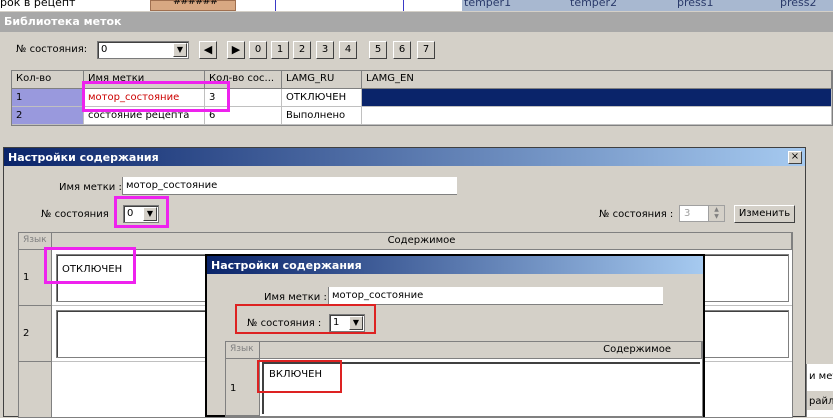  Describe the element at coordinates (795, 157) in the screenshot. I see `close-icon: ×` at that location.